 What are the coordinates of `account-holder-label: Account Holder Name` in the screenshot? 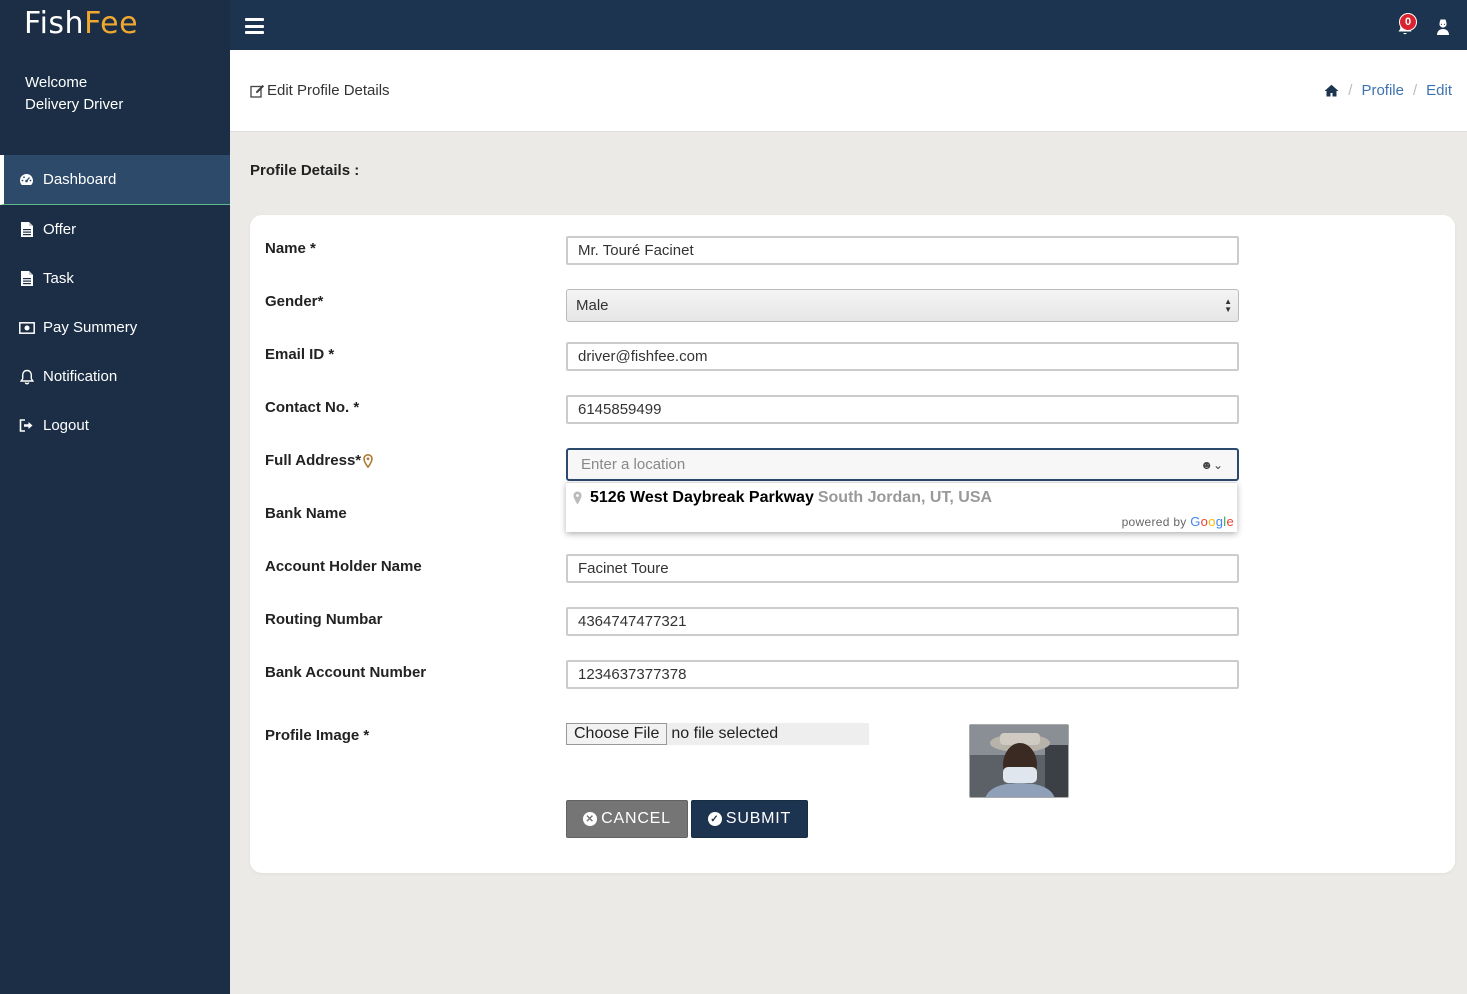 It's located at (343, 566).